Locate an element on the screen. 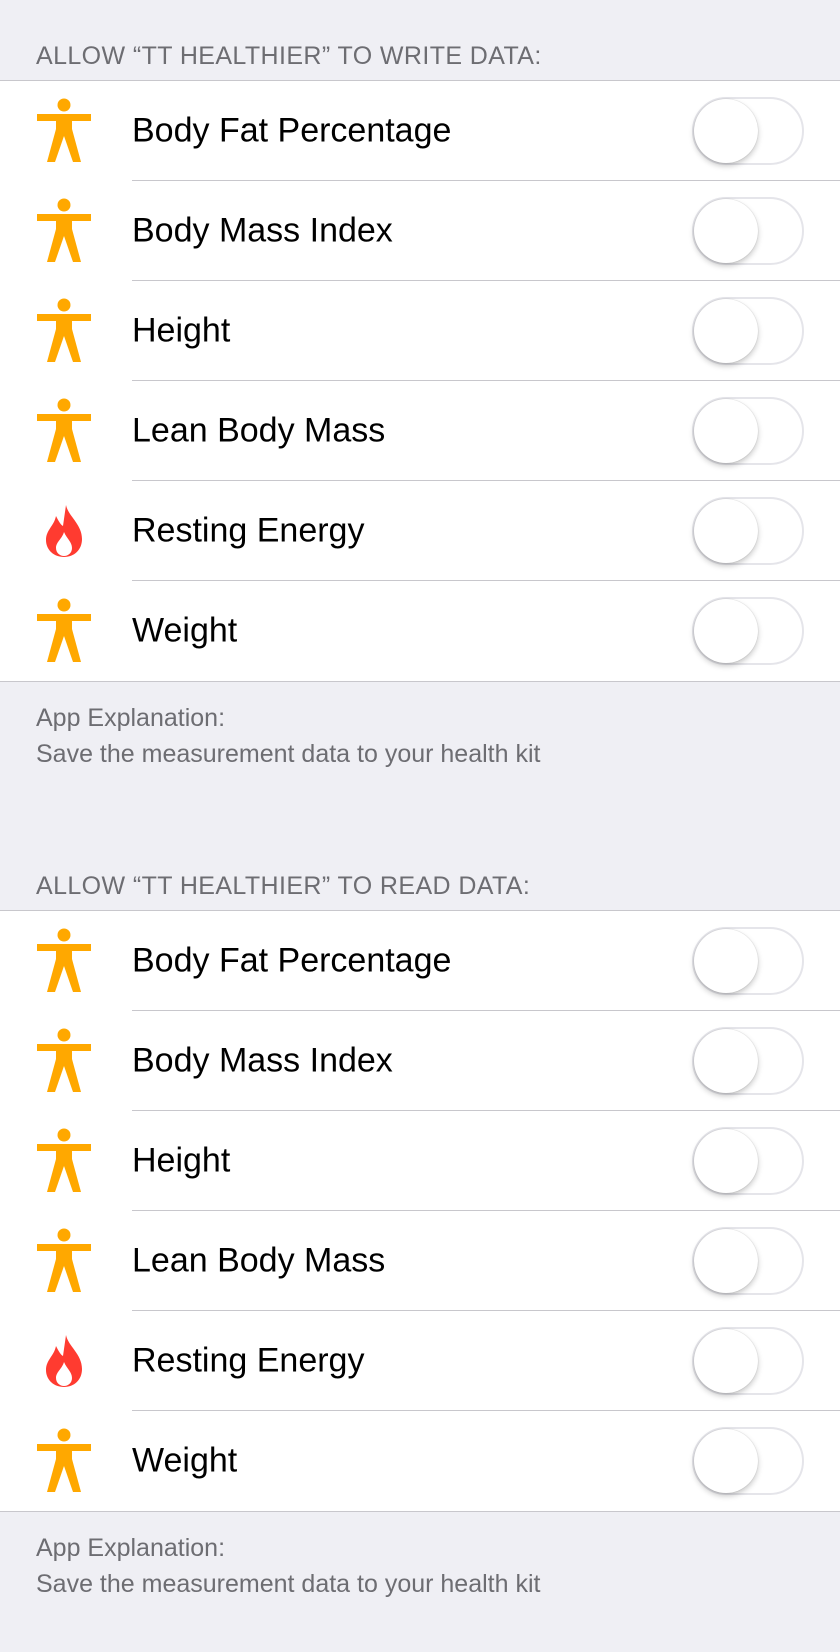 The width and height of the screenshot is (840, 1652). read-item-resting-energy: Resting Energy is located at coordinates (420, 1361).